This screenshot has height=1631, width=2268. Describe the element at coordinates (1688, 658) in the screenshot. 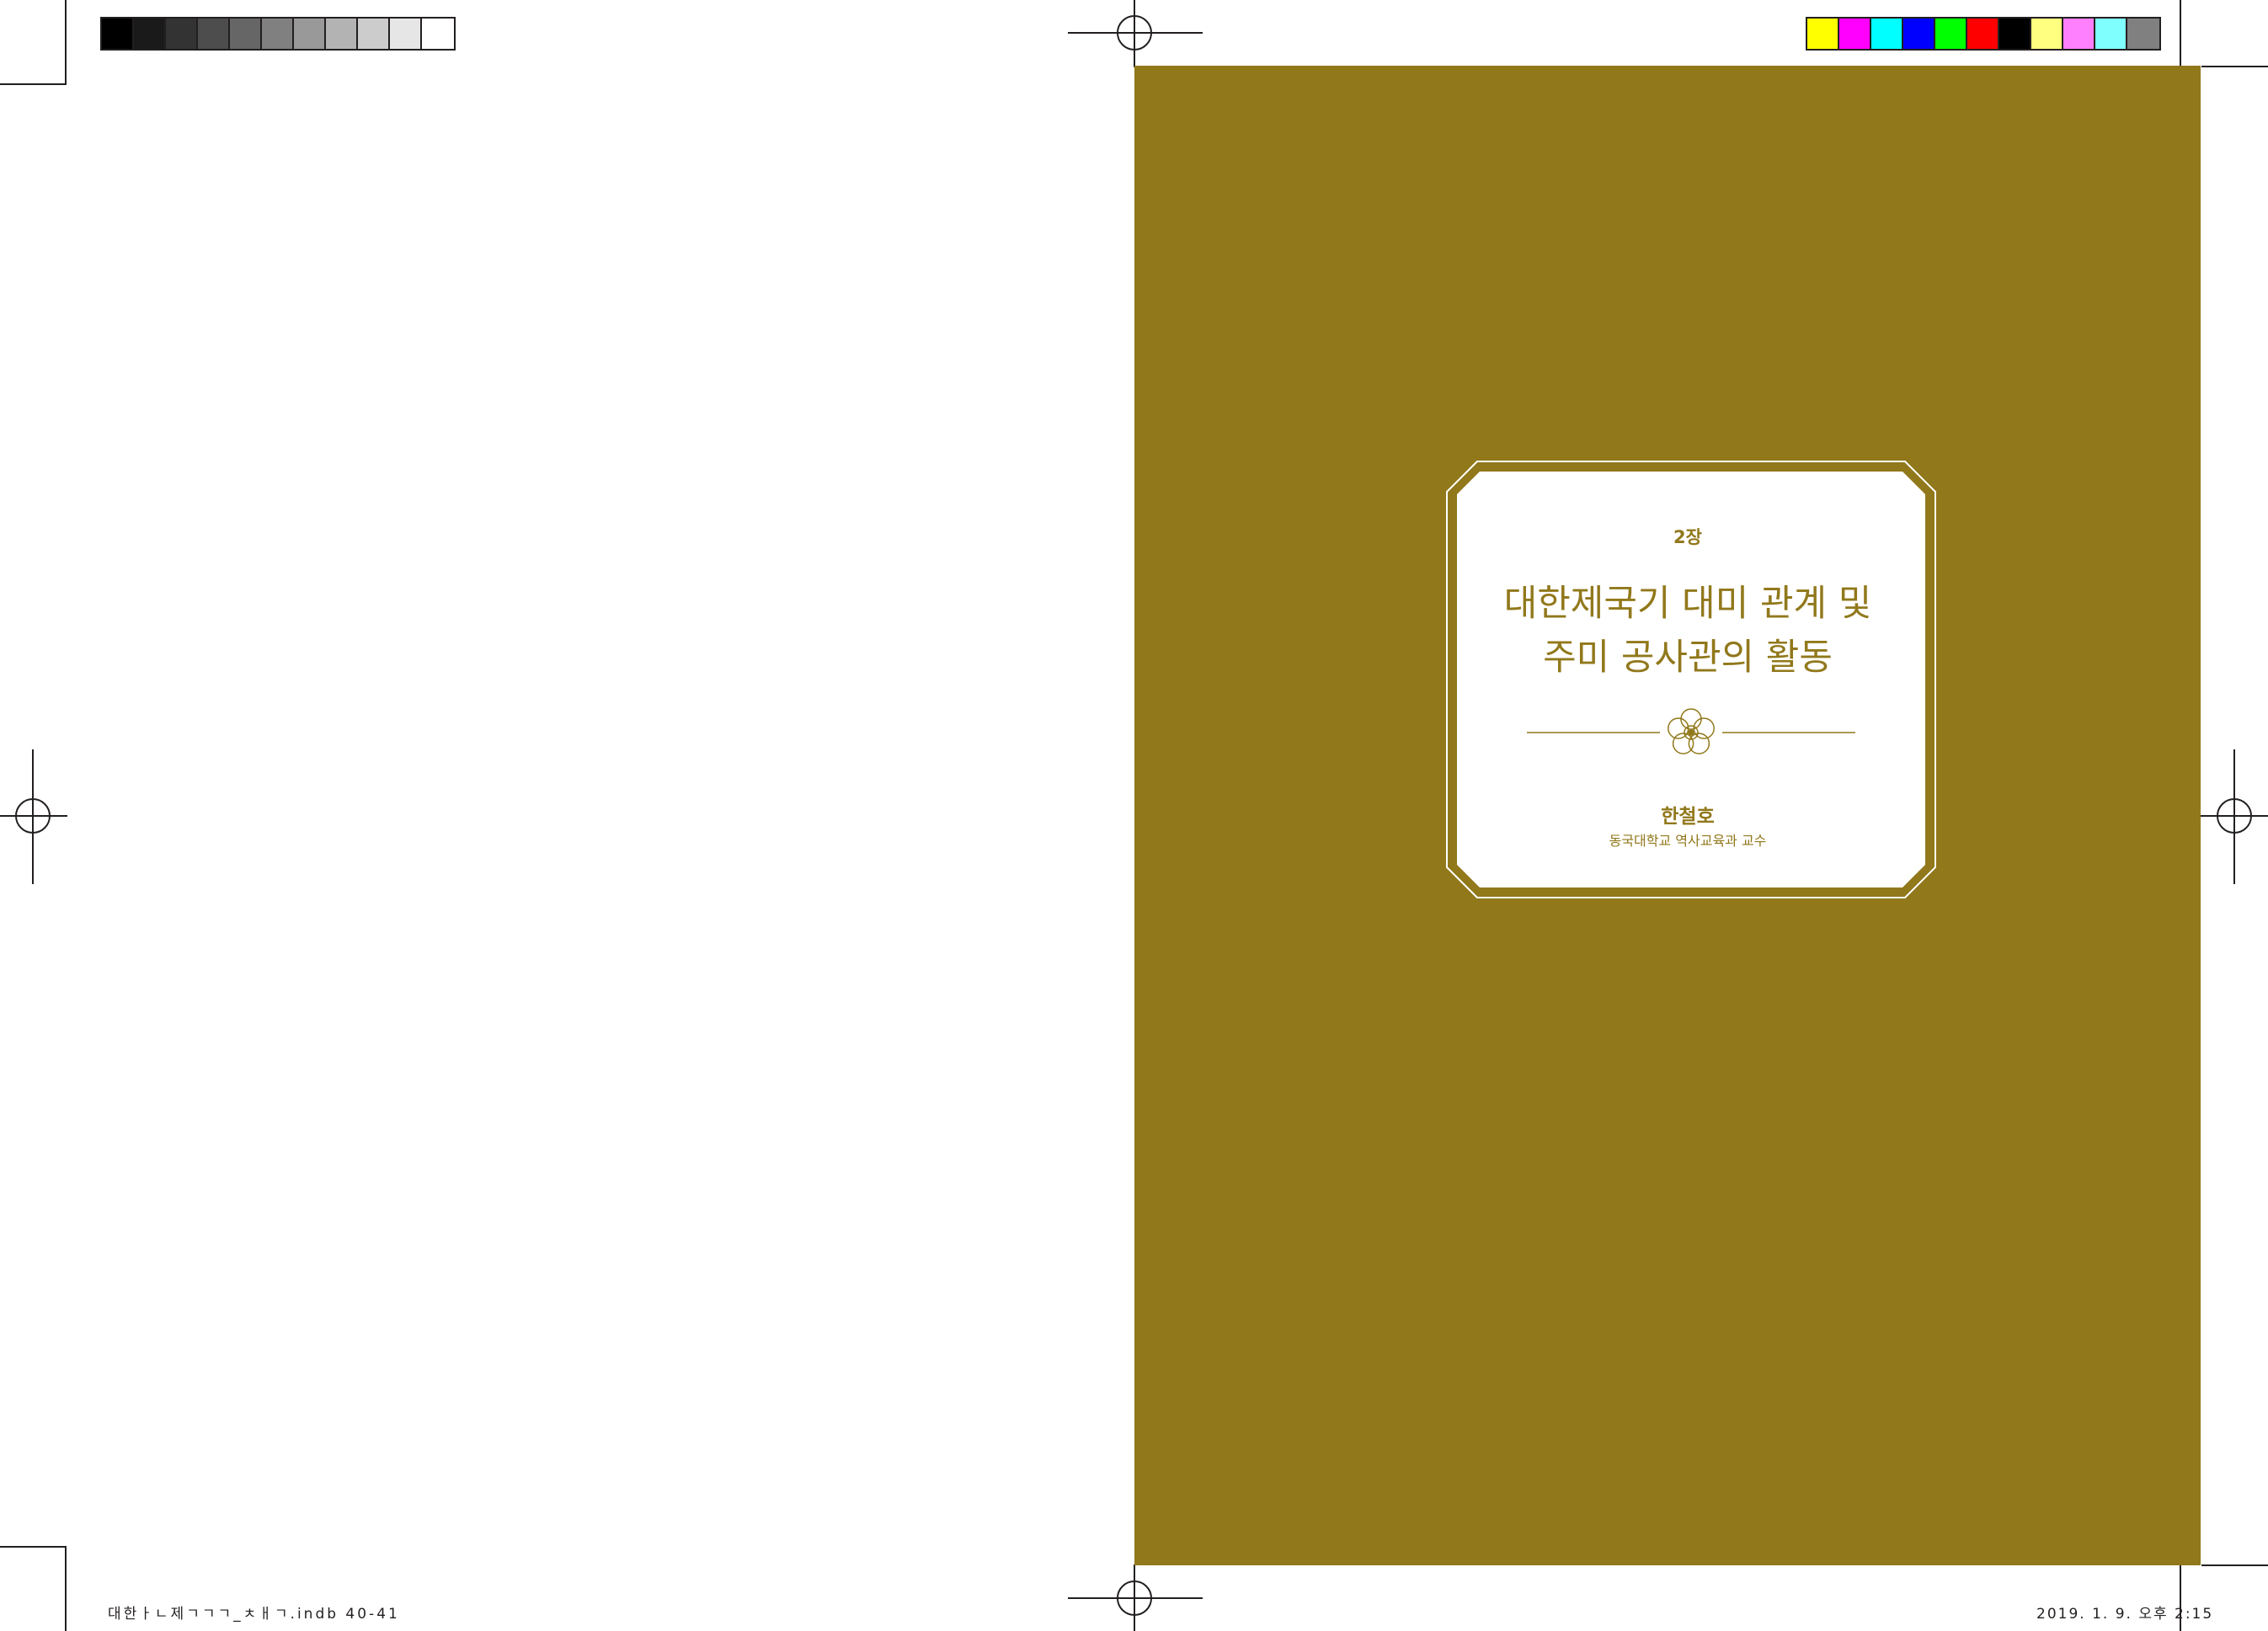

I see `chapter-title-line-2: 주미 공사관의 활동` at that location.